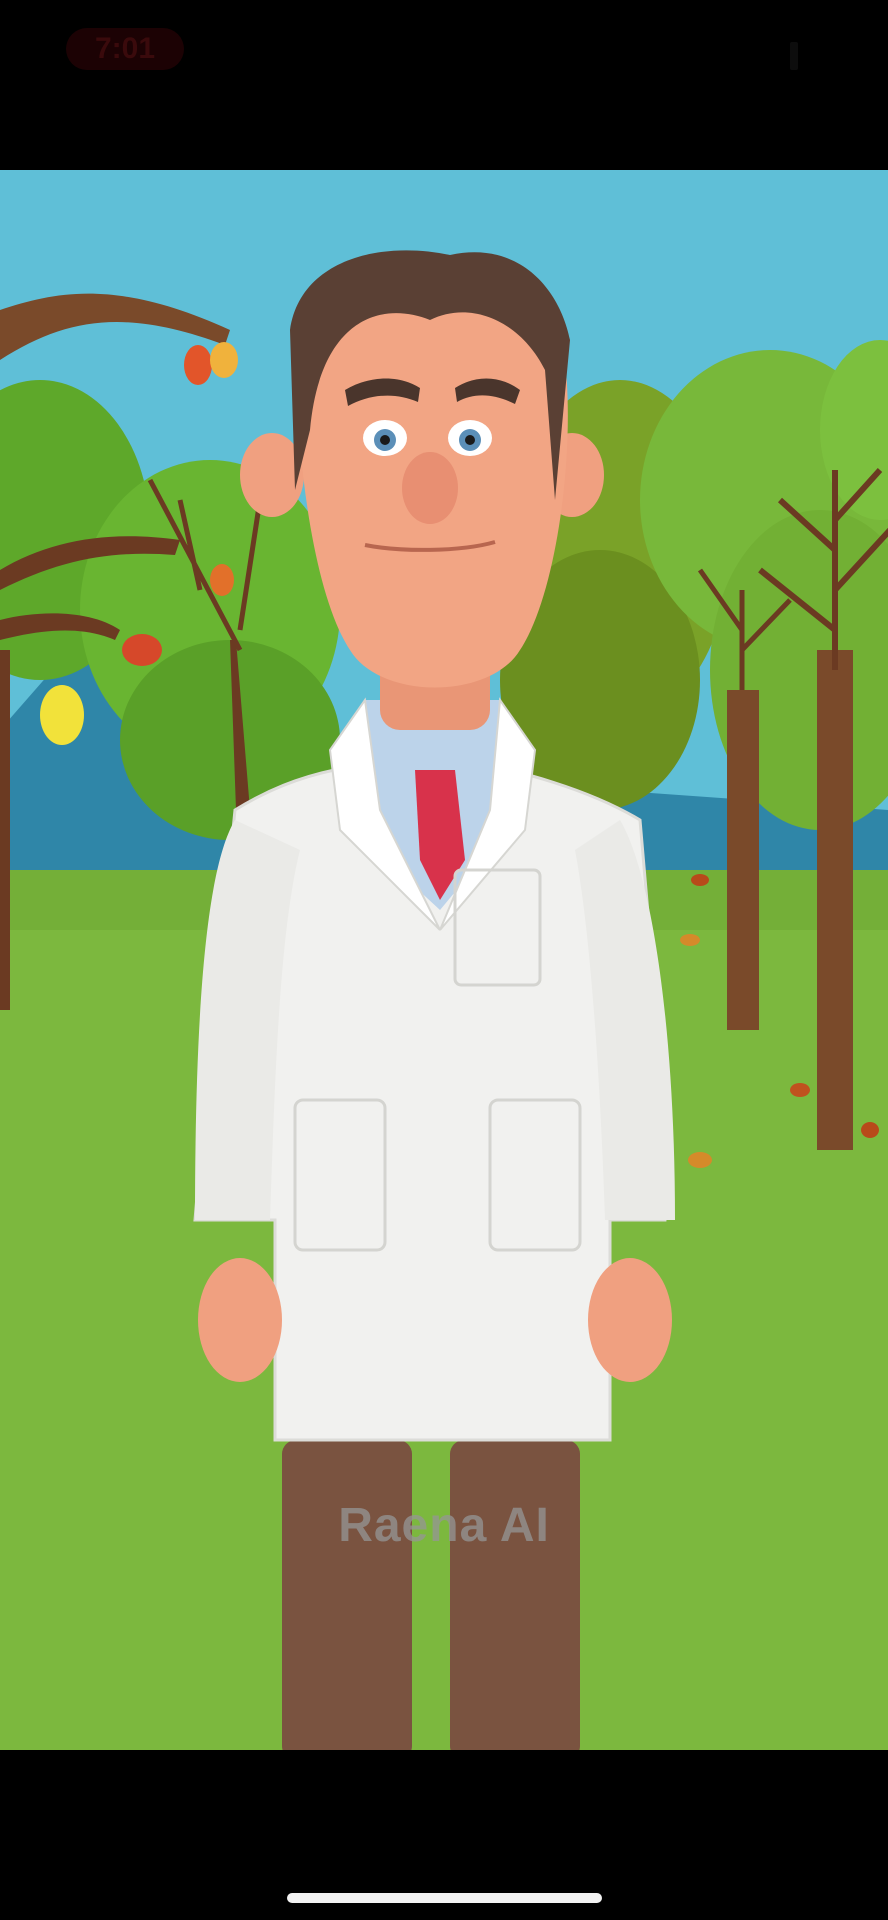 The height and width of the screenshot is (1920, 888). What do you see at coordinates (794, 56) in the screenshot?
I see `status-indicator` at bounding box center [794, 56].